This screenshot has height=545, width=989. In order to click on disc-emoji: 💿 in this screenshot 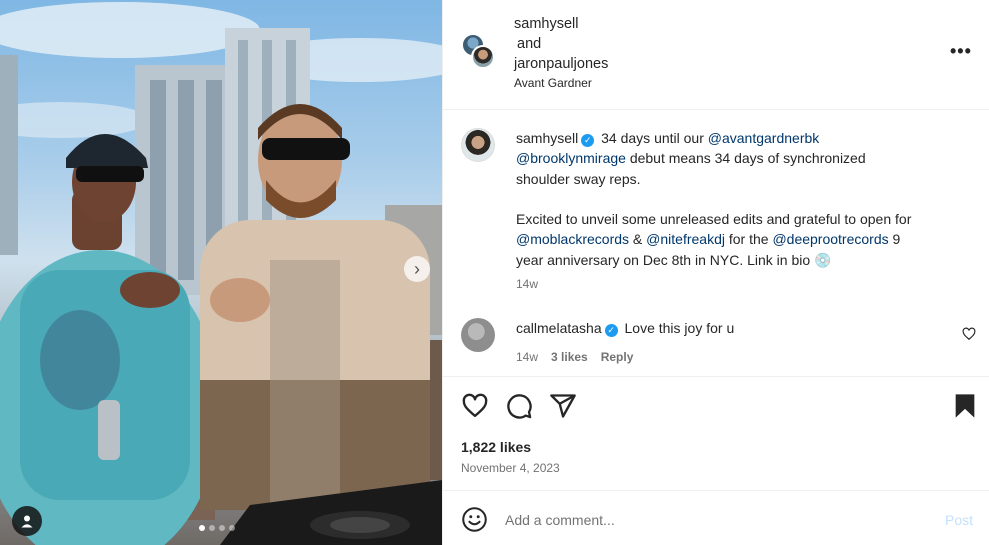, I will do `click(823, 259)`.